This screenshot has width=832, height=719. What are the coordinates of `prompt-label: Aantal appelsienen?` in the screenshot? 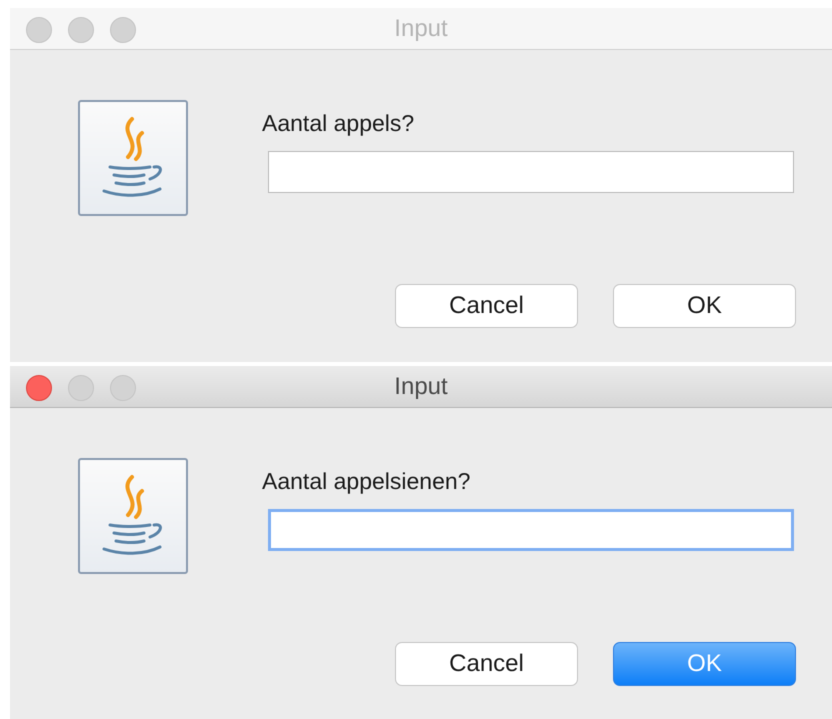 It's located at (367, 481).